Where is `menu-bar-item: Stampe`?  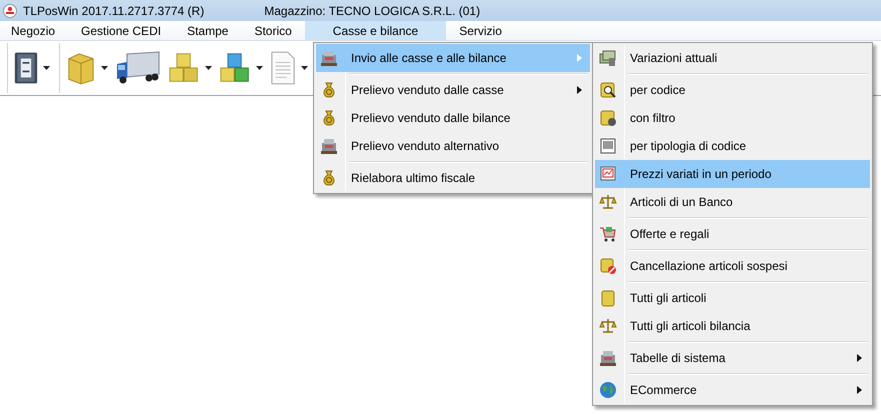
menu-bar-item: Stampe is located at coordinates (208, 30).